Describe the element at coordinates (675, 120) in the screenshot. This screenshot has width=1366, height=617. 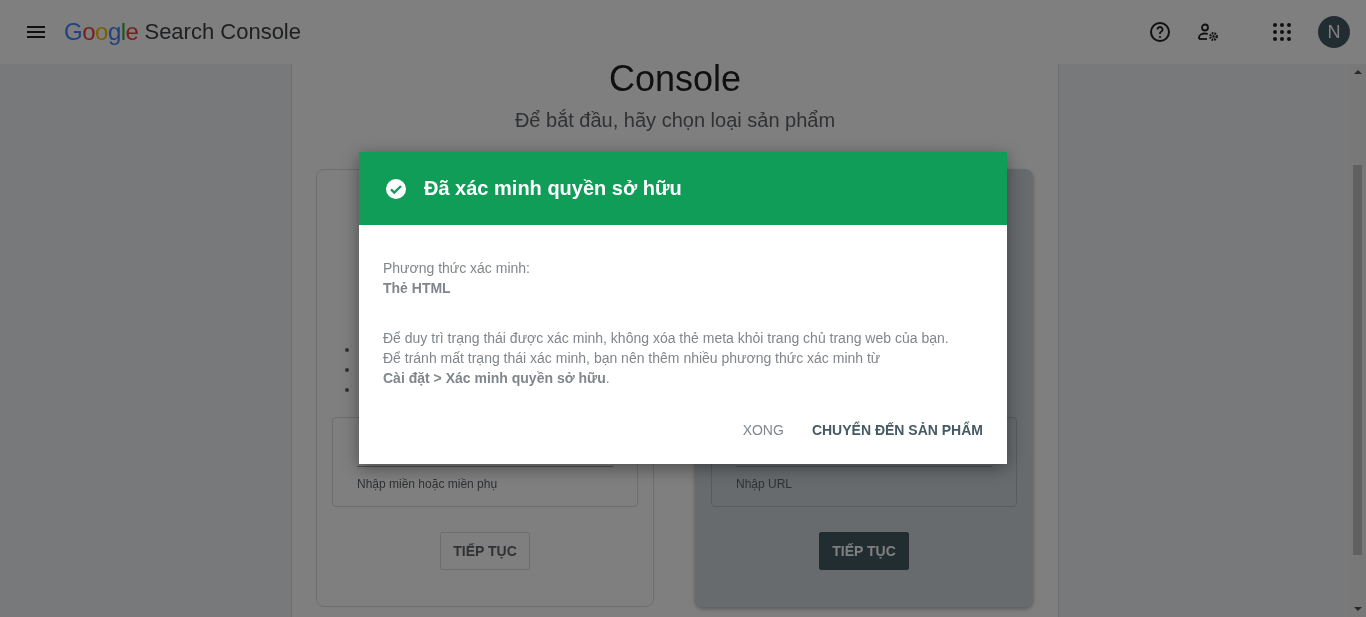
I see `page-subtitle: Để bắt đầu, hãy chọn loại sản phẩm` at that location.